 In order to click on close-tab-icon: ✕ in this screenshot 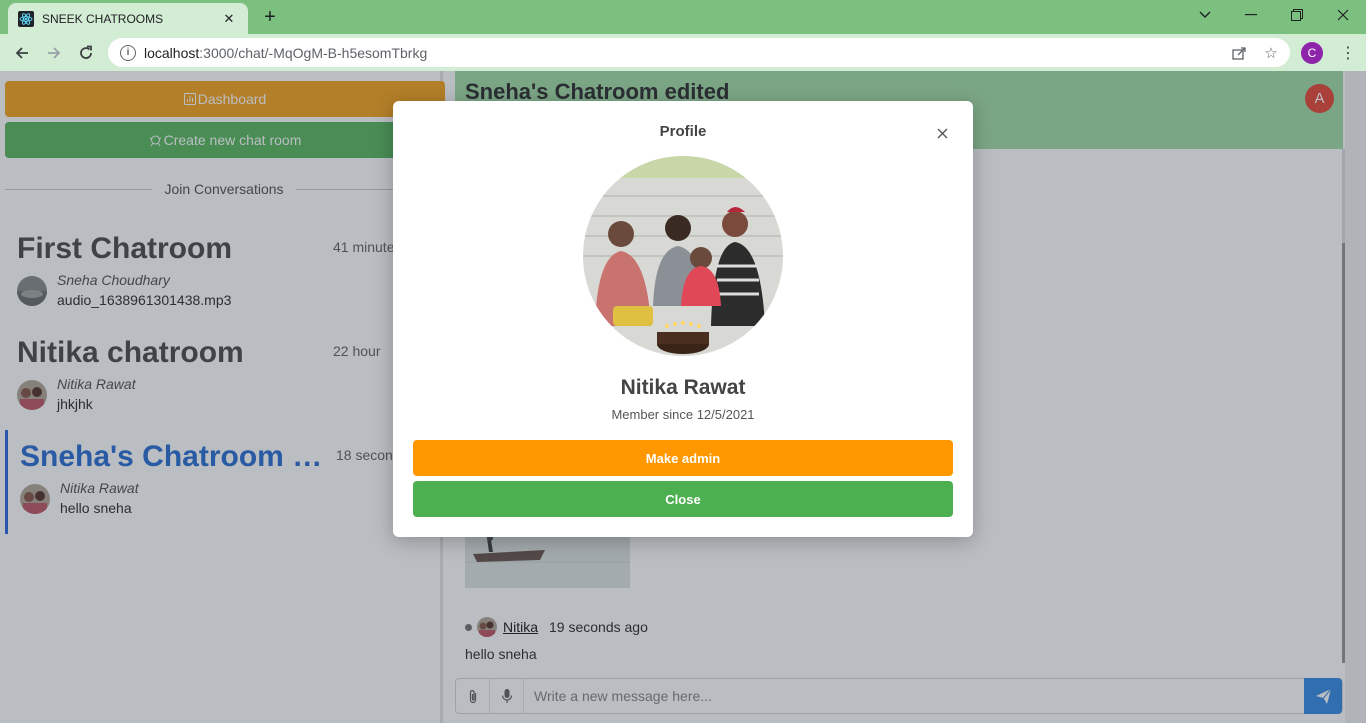, I will do `click(229, 19)`.